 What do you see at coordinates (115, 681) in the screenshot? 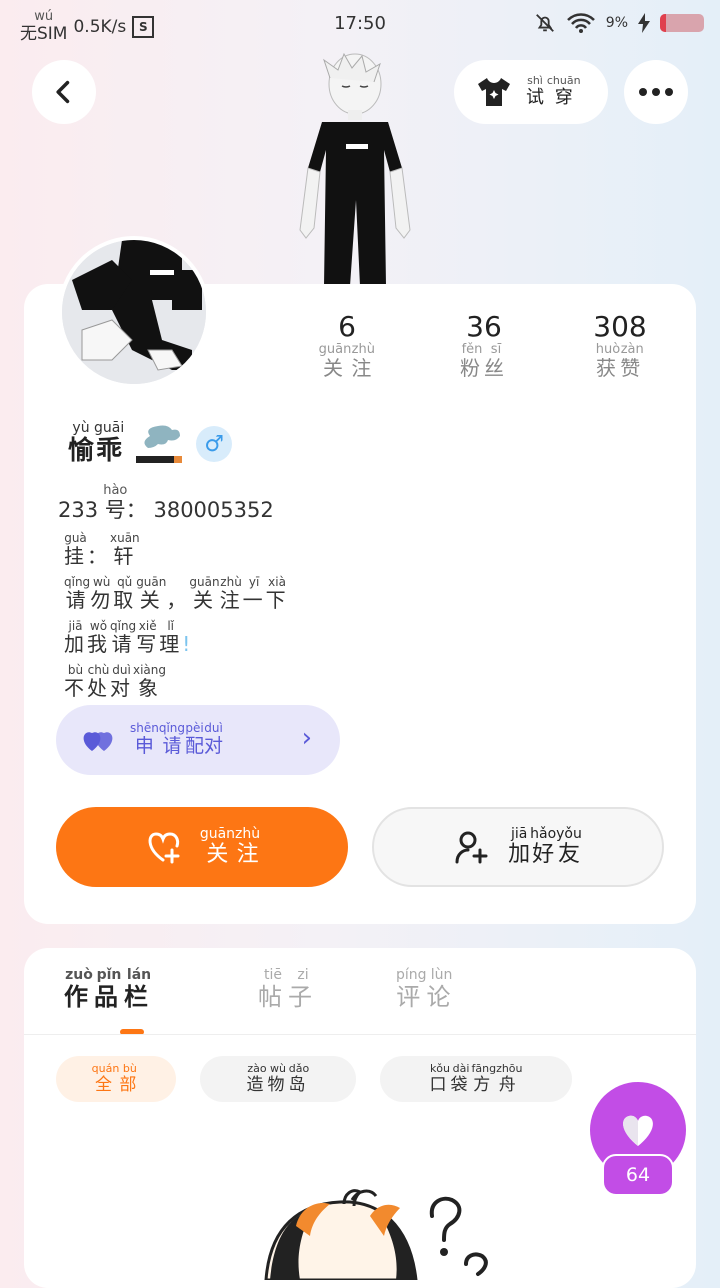
I see `bio-line: 不bù处chù对duì象xiàng` at bounding box center [115, 681].